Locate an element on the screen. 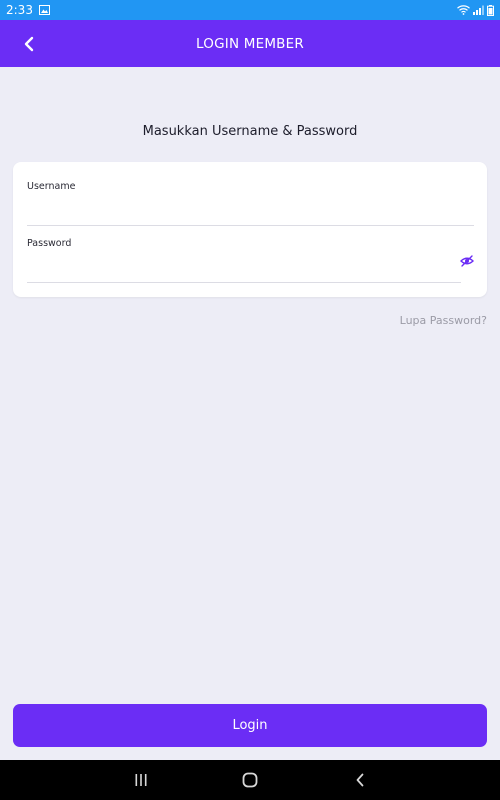 This screenshot has height=800, width=500. battery-icon is located at coordinates (490, 10).